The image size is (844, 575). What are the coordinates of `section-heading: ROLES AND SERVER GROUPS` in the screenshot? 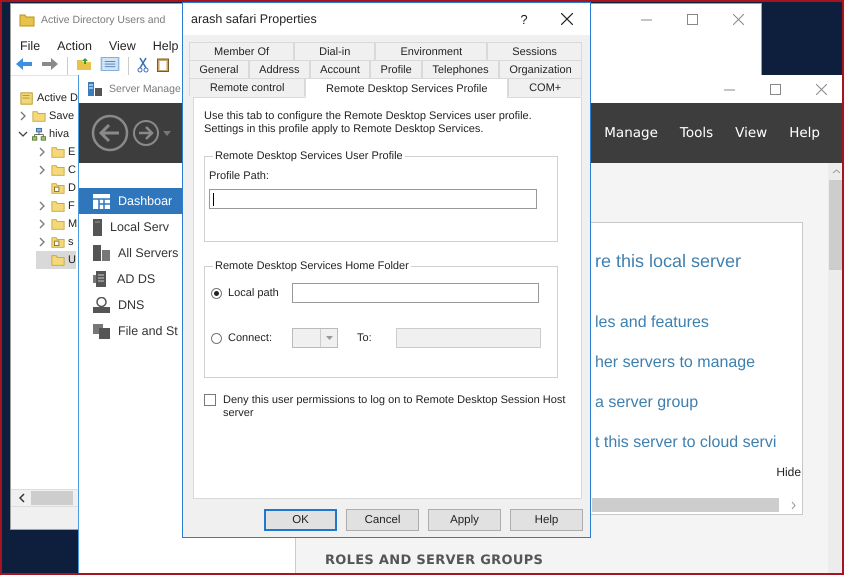 It's located at (434, 560).